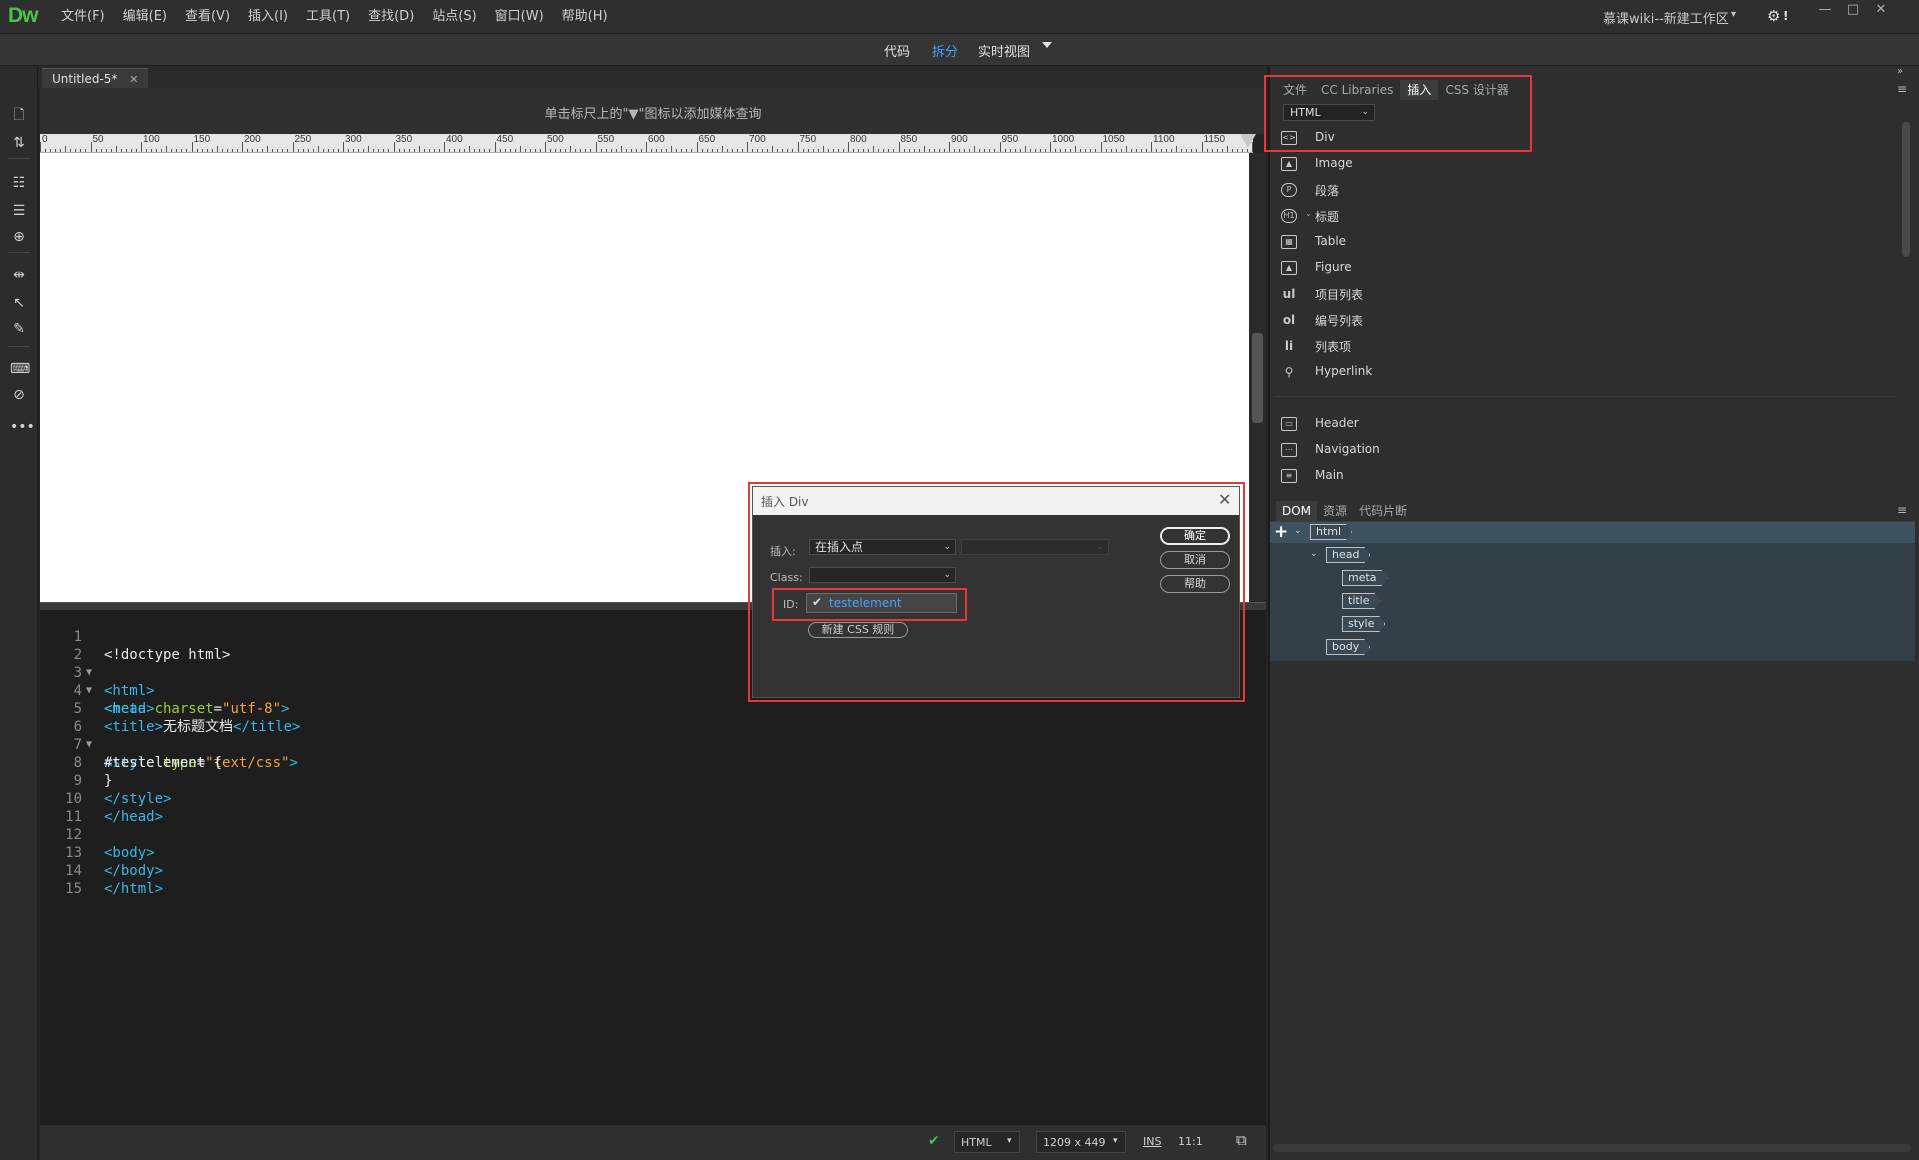  I want to click on dom-node-head: head, so click(1348, 555).